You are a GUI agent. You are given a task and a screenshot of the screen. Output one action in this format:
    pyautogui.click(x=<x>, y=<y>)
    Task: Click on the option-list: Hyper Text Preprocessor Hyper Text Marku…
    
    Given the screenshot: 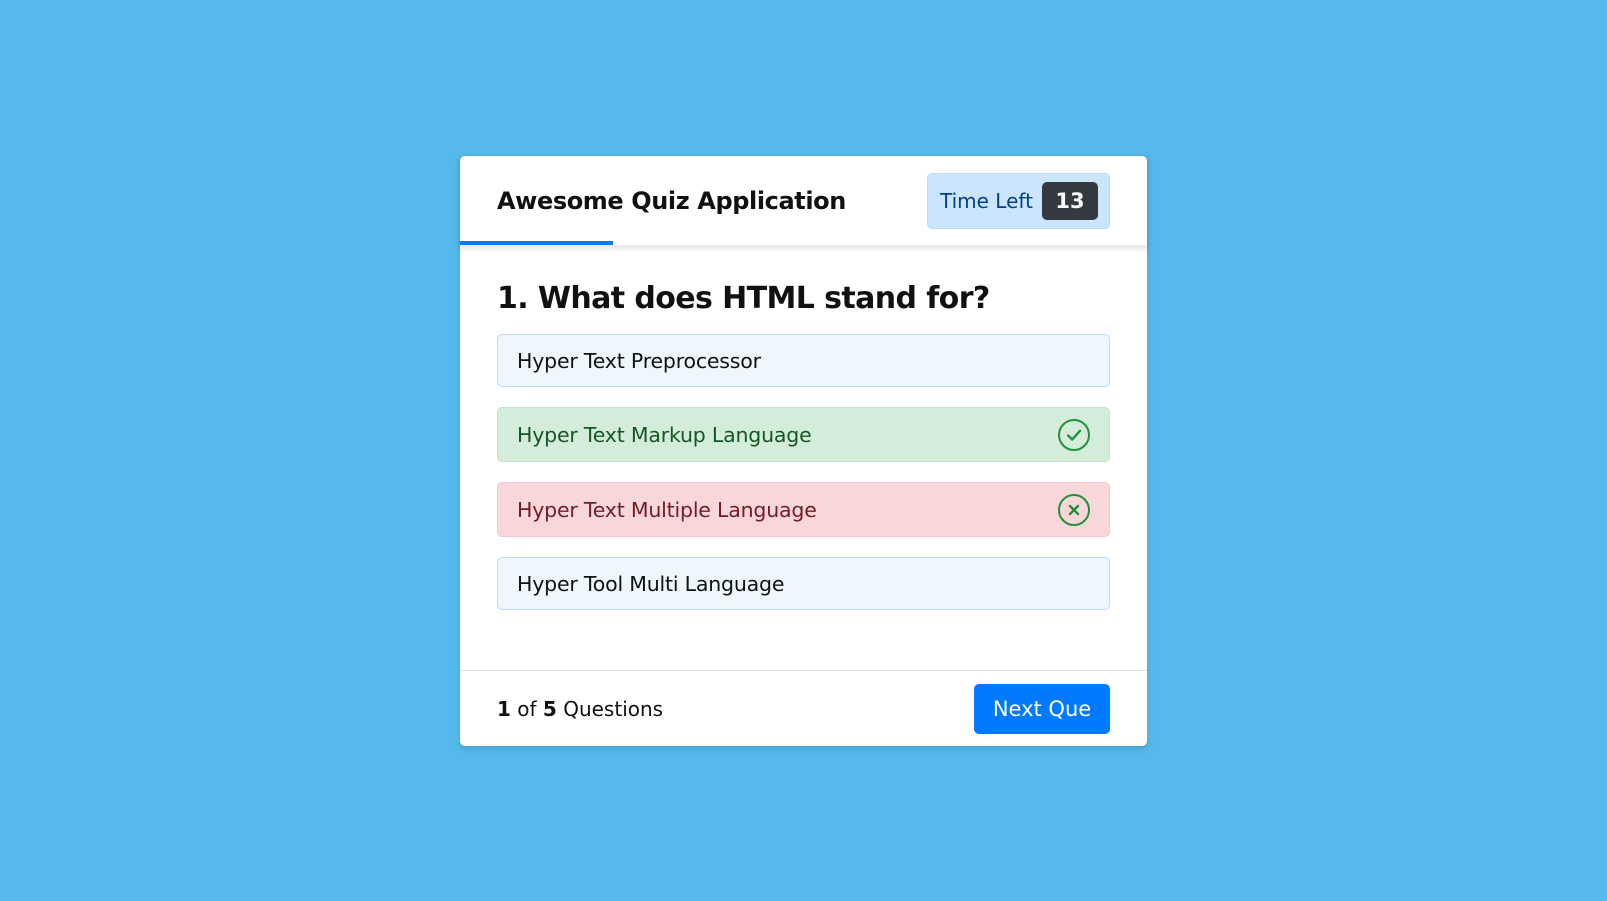 What is the action you would take?
    pyautogui.click(x=803, y=472)
    